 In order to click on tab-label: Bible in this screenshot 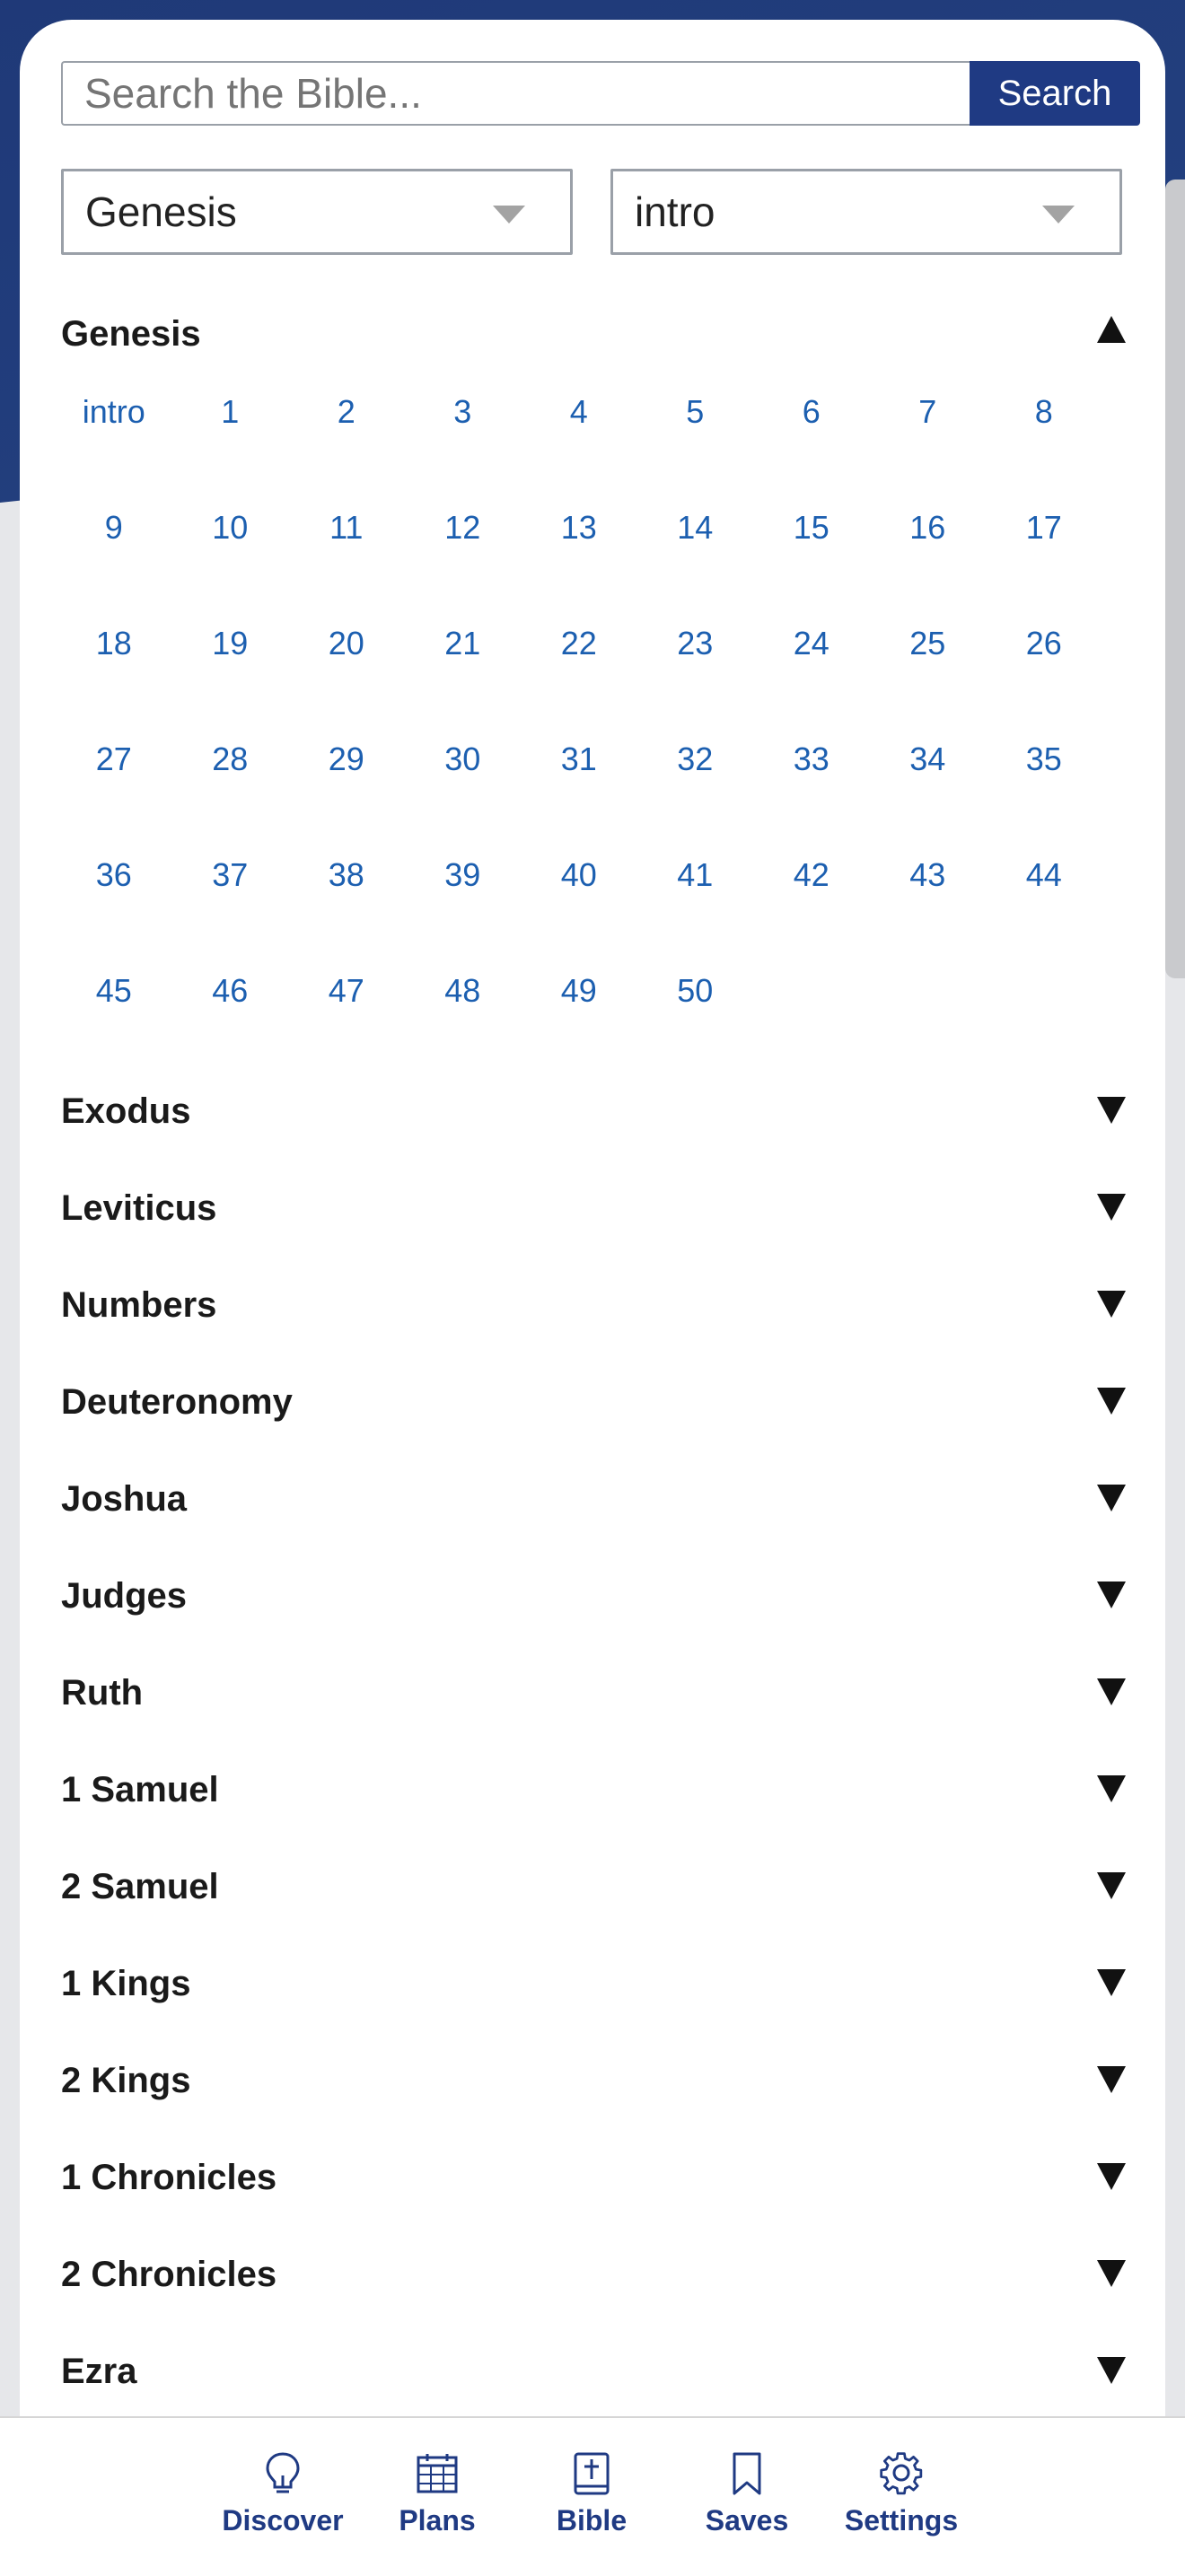, I will do `click(592, 2520)`.